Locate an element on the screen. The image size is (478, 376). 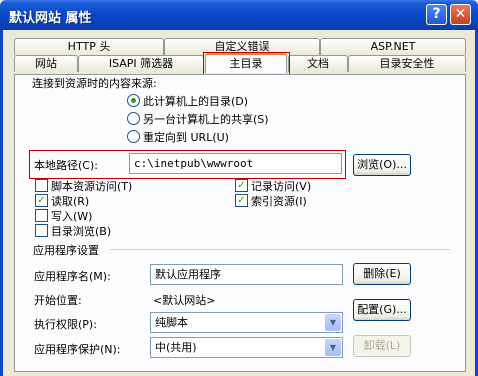
checkbox-directory-browsing is located at coordinates (41, 230).